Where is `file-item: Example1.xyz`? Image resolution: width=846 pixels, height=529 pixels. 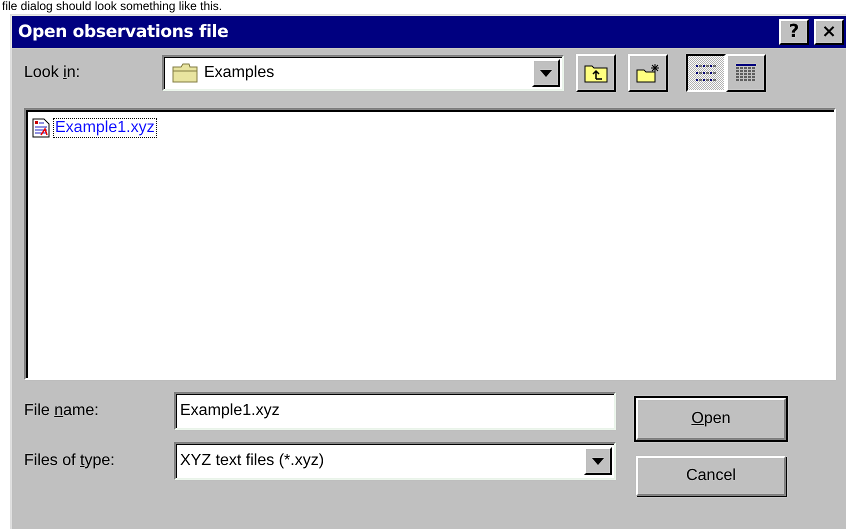
file-item: Example1.xyz is located at coordinates (105, 128).